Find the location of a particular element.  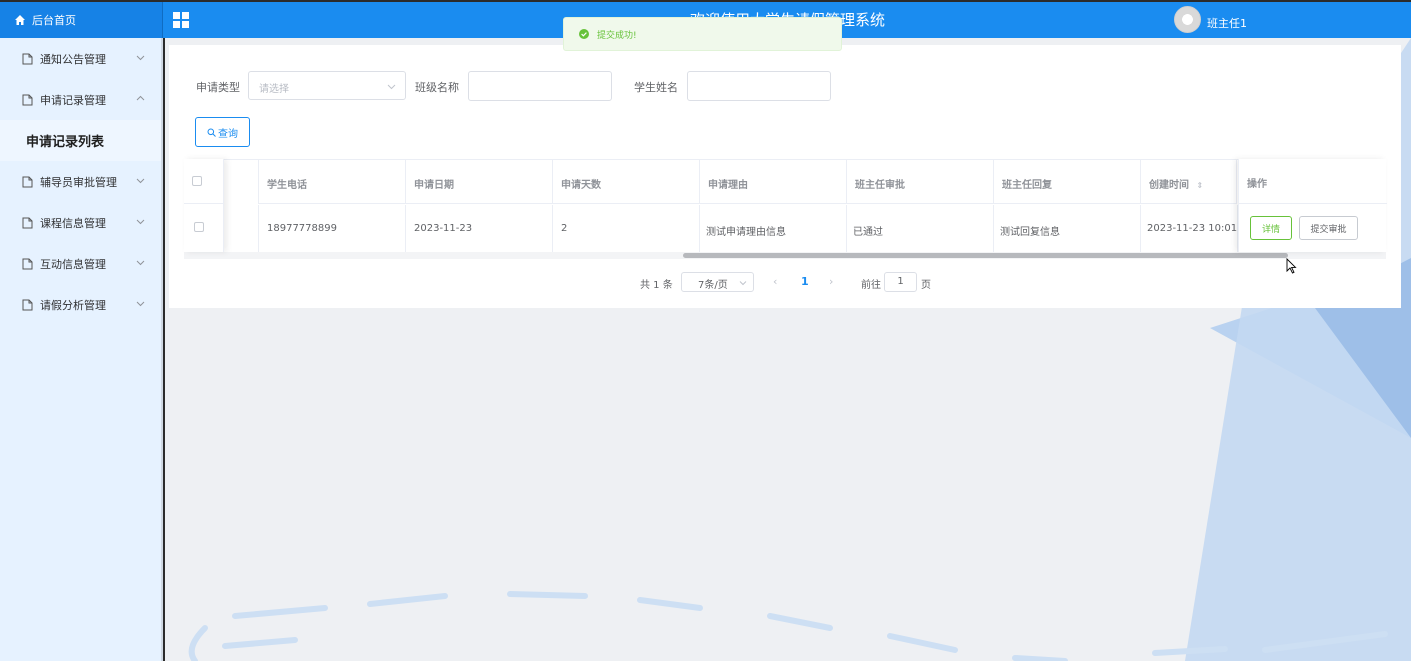

chevron-up-icon is located at coordinates (140, 98).